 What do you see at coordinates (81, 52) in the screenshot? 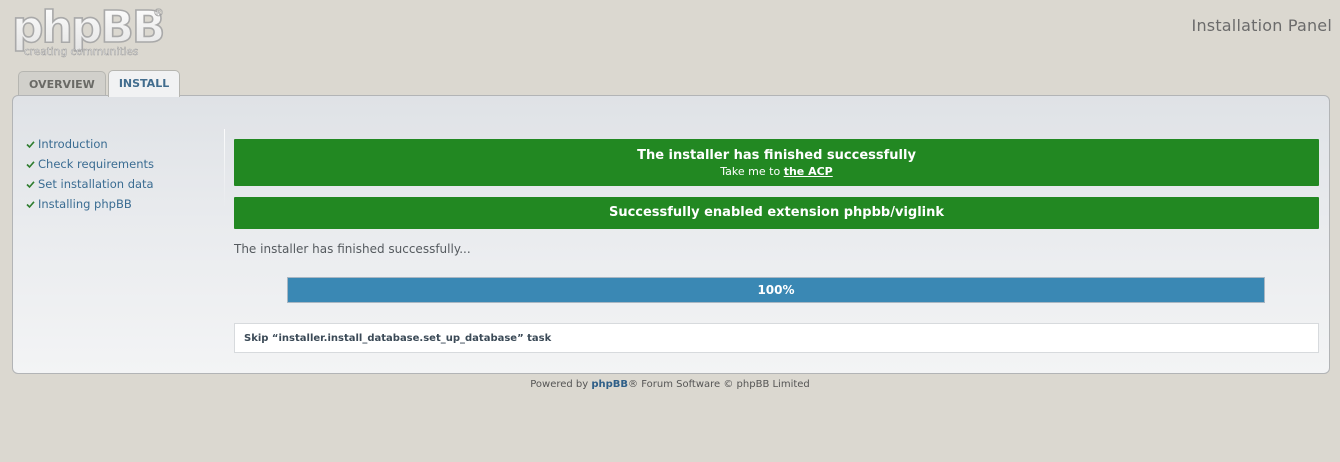
I see `svg-text: creating communities` at bounding box center [81, 52].